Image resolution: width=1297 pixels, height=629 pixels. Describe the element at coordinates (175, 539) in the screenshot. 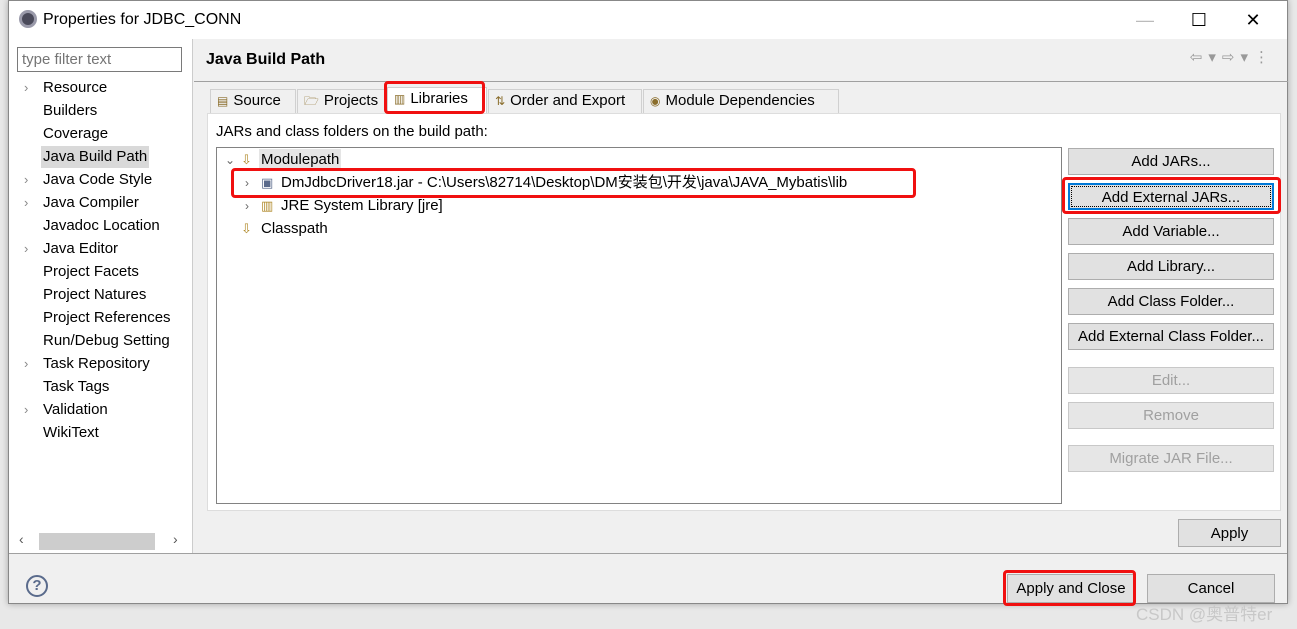

I see `scroll-right-icon: ›` at that location.